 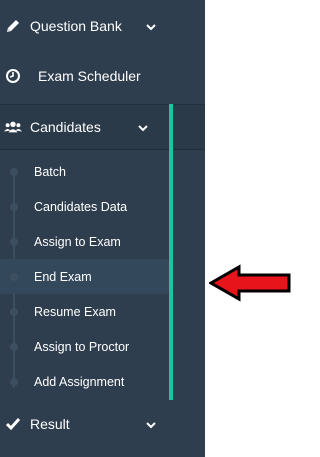 What do you see at coordinates (76, 26) in the screenshot?
I see `menu-label: Question Bank` at bounding box center [76, 26].